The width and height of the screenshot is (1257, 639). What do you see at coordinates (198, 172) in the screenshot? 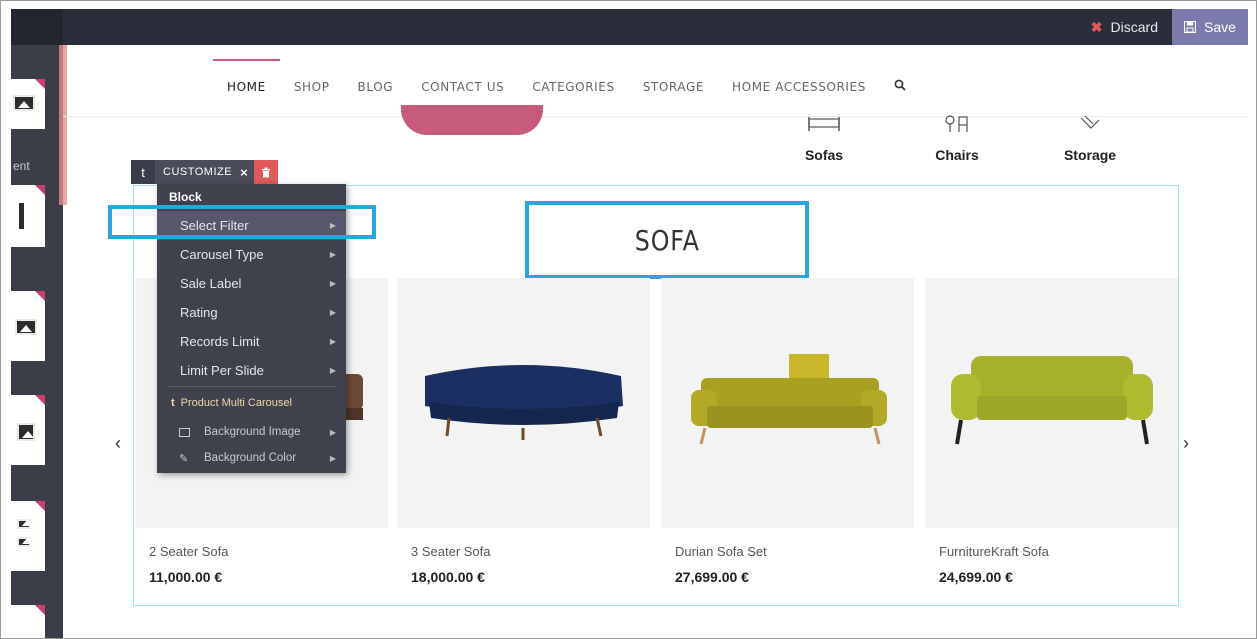
I see `customize-button: CUSTOMIZE` at bounding box center [198, 172].